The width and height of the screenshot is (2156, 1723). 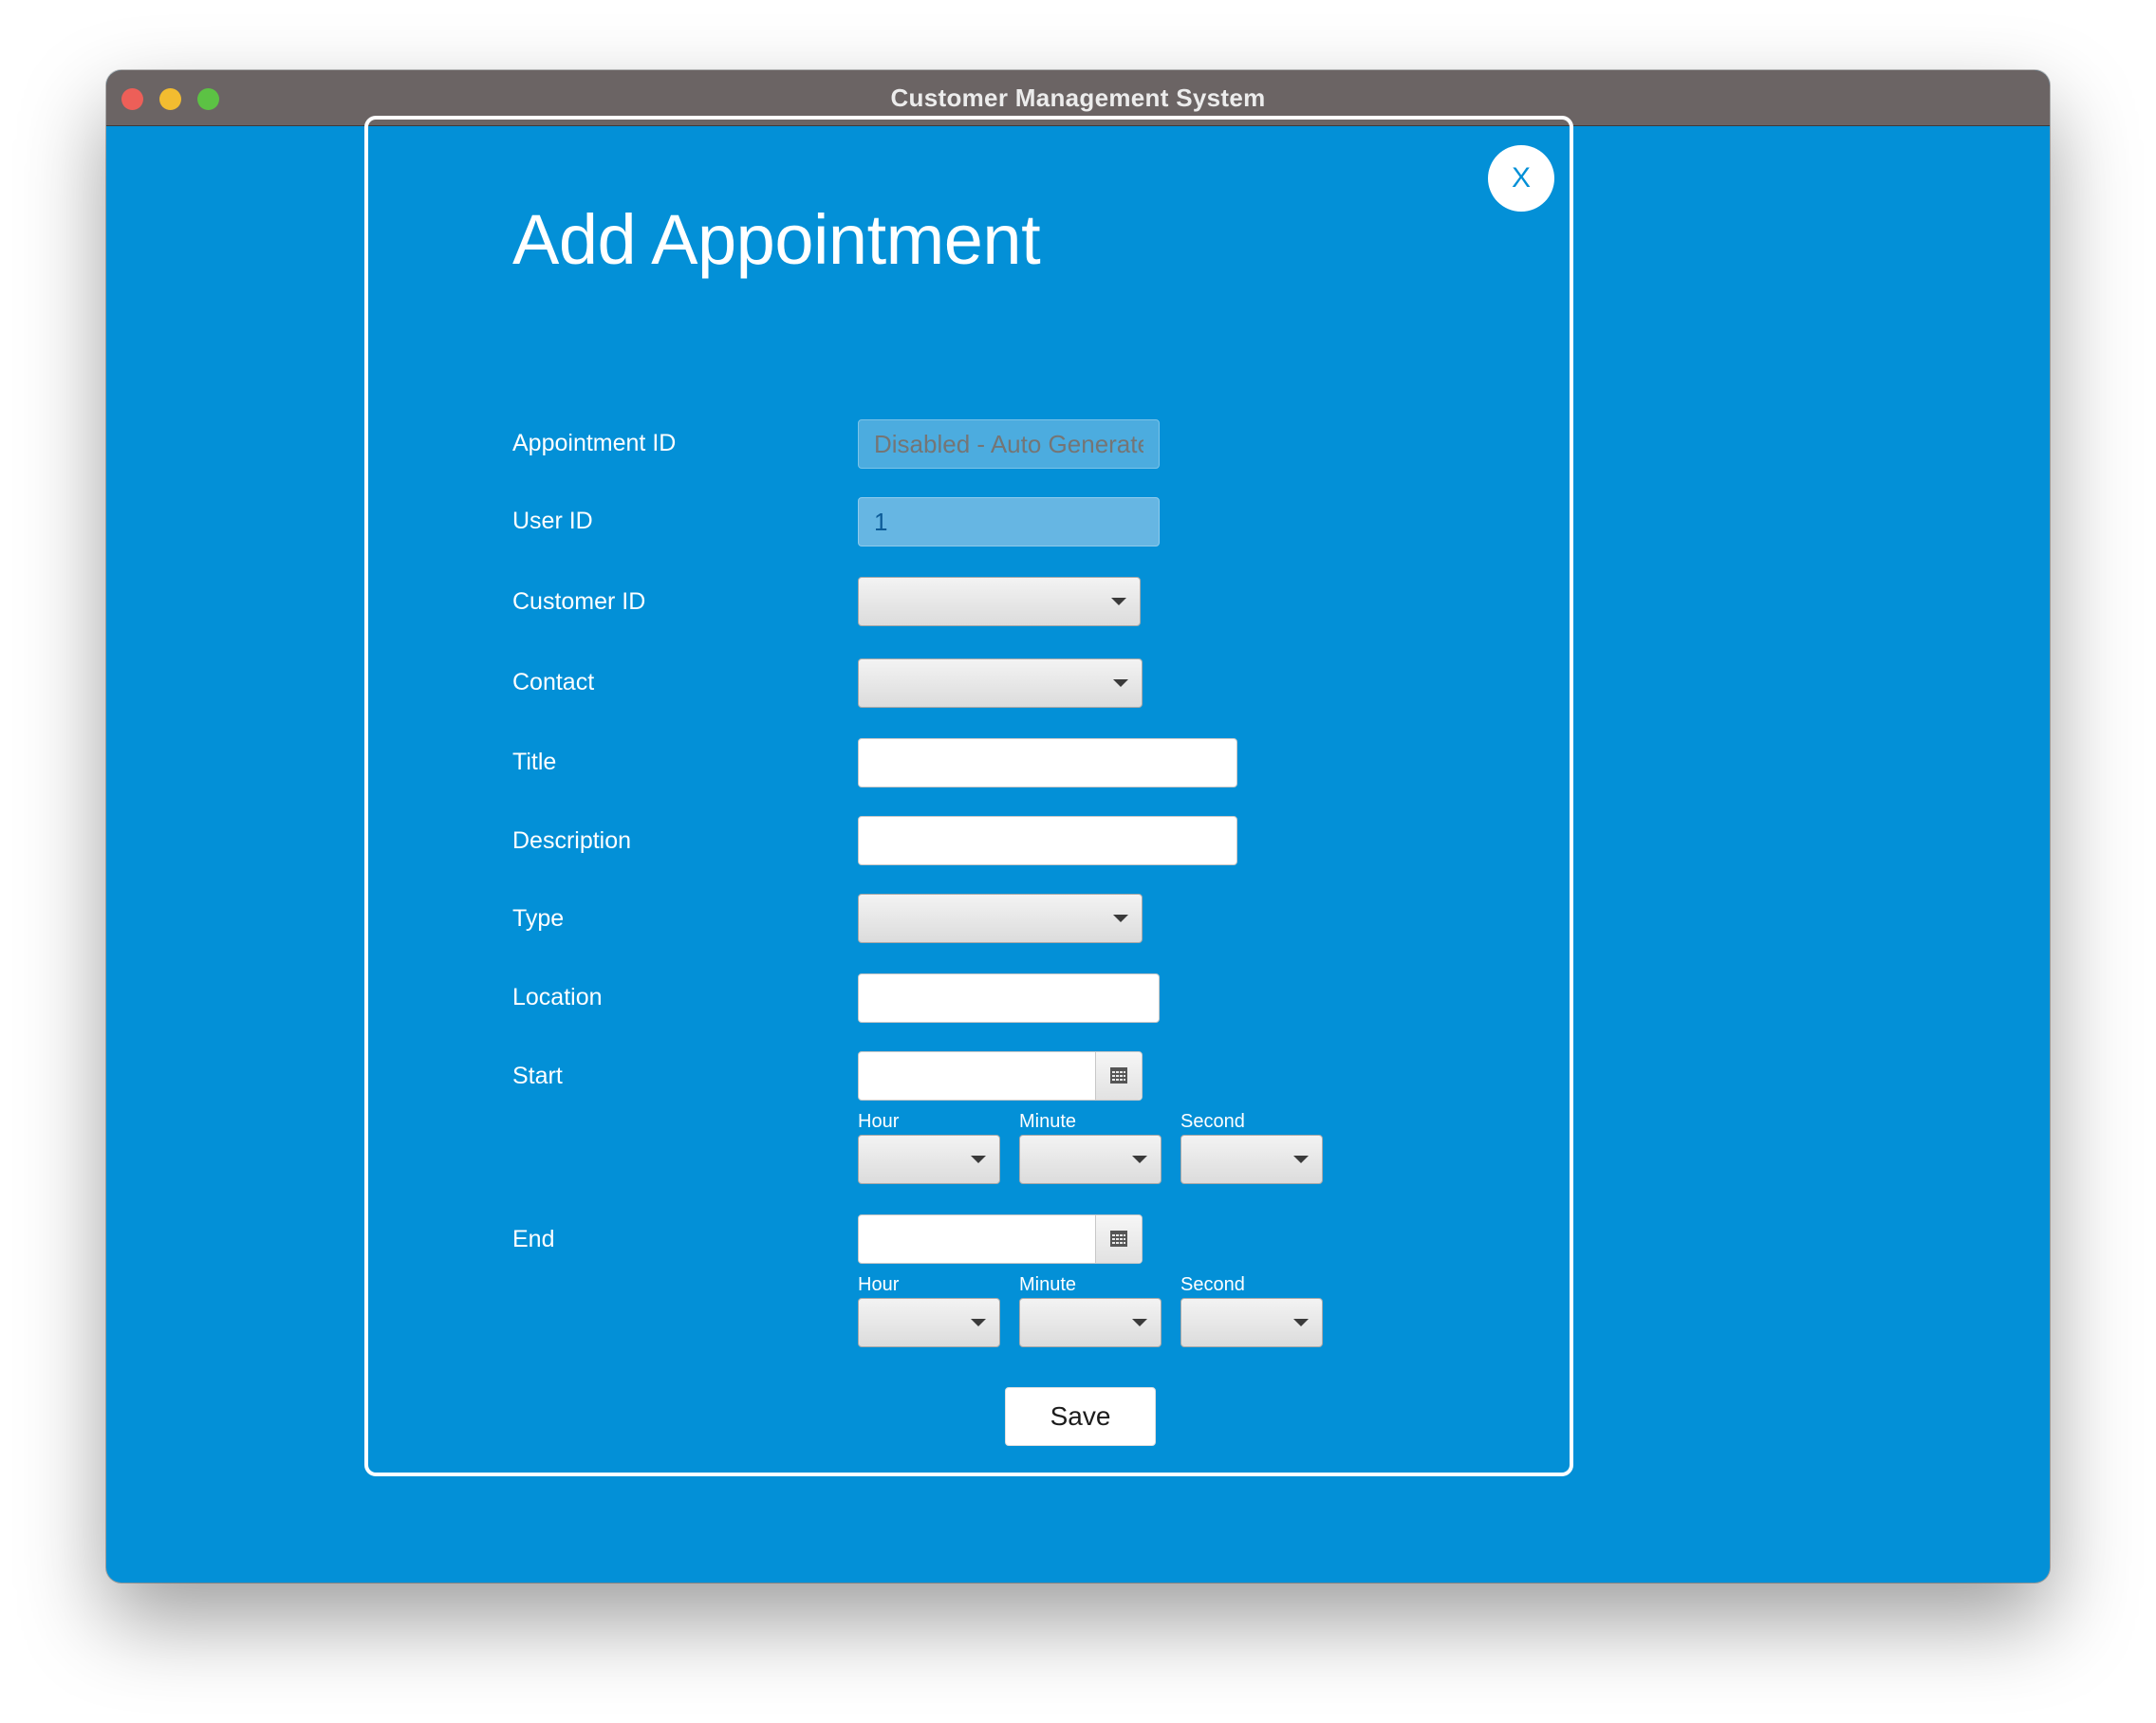 I want to click on customer-id-label: Customer ID, so click(x=579, y=601).